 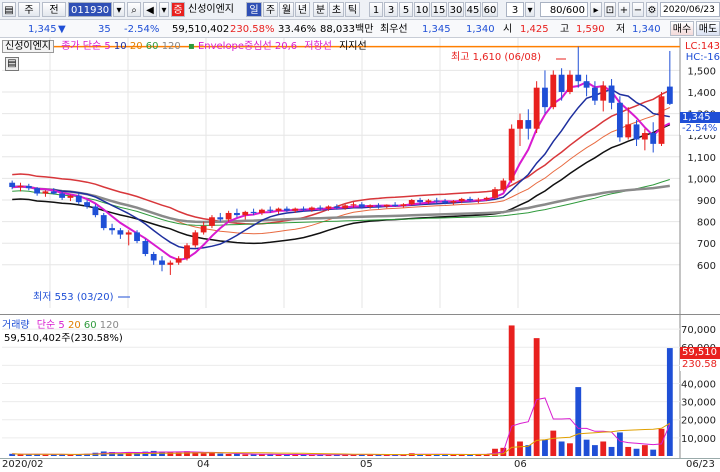 What do you see at coordinates (120, 46) in the screenshot?
I see `ma10-label: 10` at bounding box center [120, 46].